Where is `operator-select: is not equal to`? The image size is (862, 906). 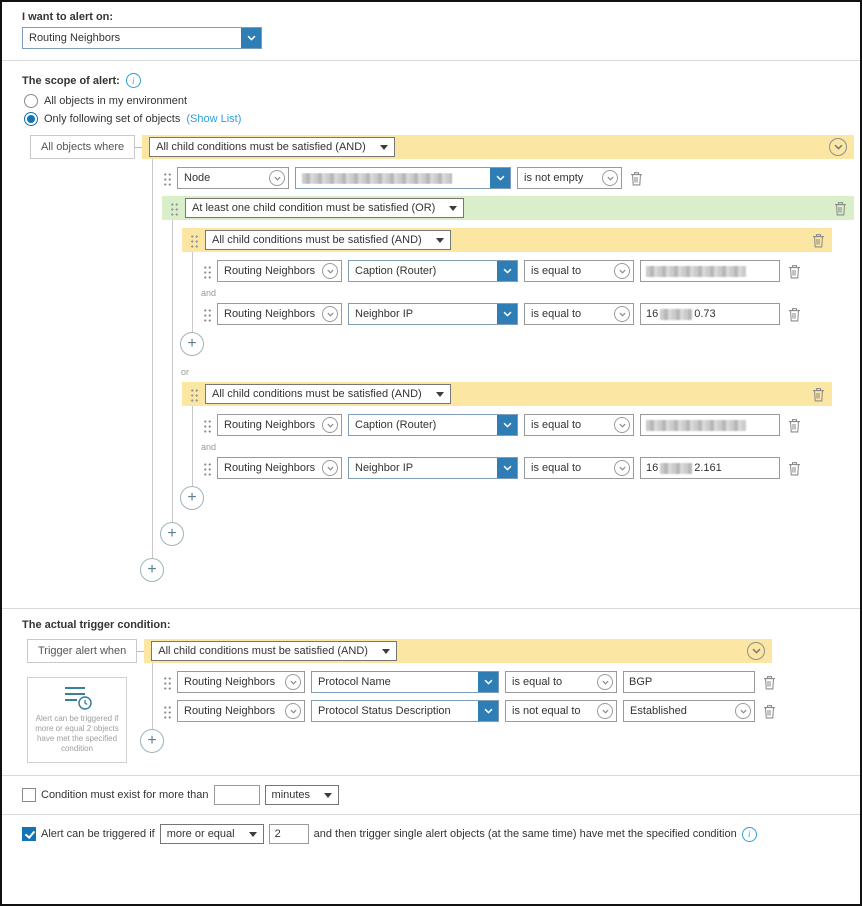
operator-select: is not equal to is located at coordinates (561, 711).